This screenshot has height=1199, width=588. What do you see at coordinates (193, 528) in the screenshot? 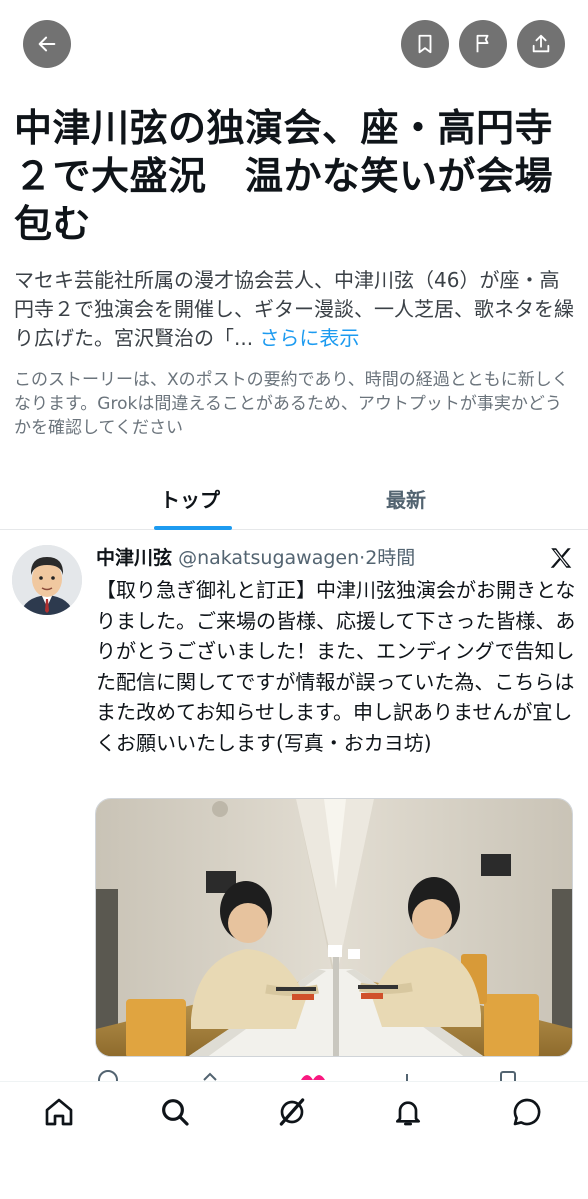
I see `active-tab-indicator` at bounding box center [193, 528].